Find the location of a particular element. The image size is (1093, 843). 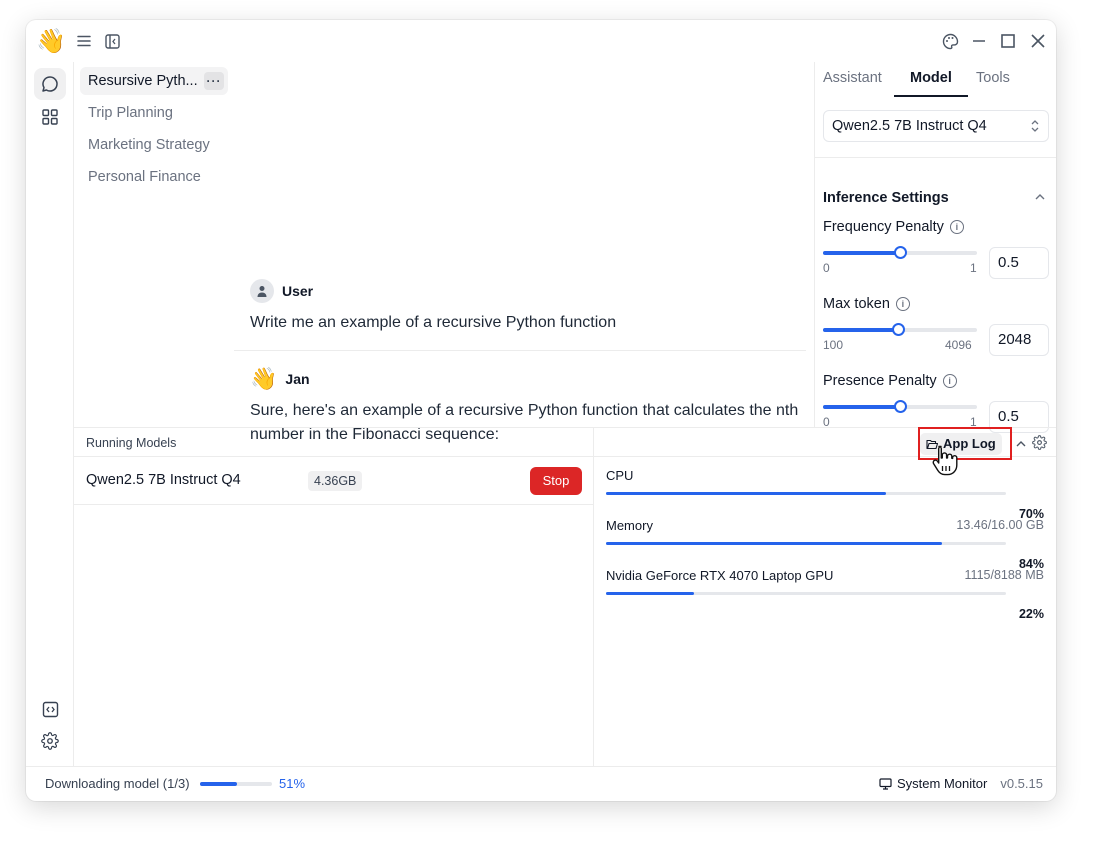

slider-max-label: 4096 is located at coordinates (958, 345).